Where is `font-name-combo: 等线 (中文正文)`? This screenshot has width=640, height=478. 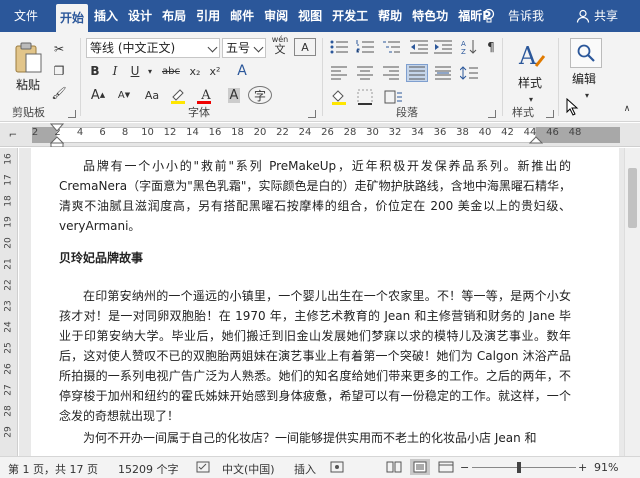 font-name-combo: 等线 (中文正文) is located at coordinates (153, 48).